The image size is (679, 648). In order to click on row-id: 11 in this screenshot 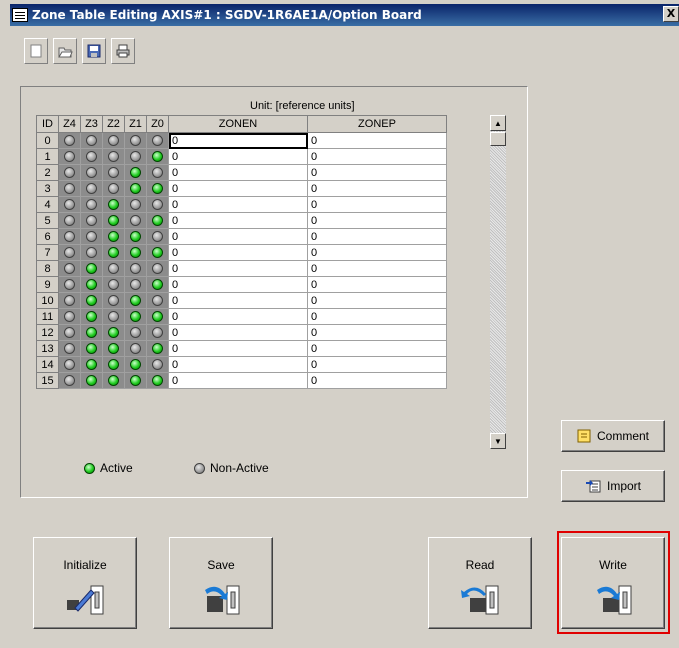, I will do `click(47, 316)`.